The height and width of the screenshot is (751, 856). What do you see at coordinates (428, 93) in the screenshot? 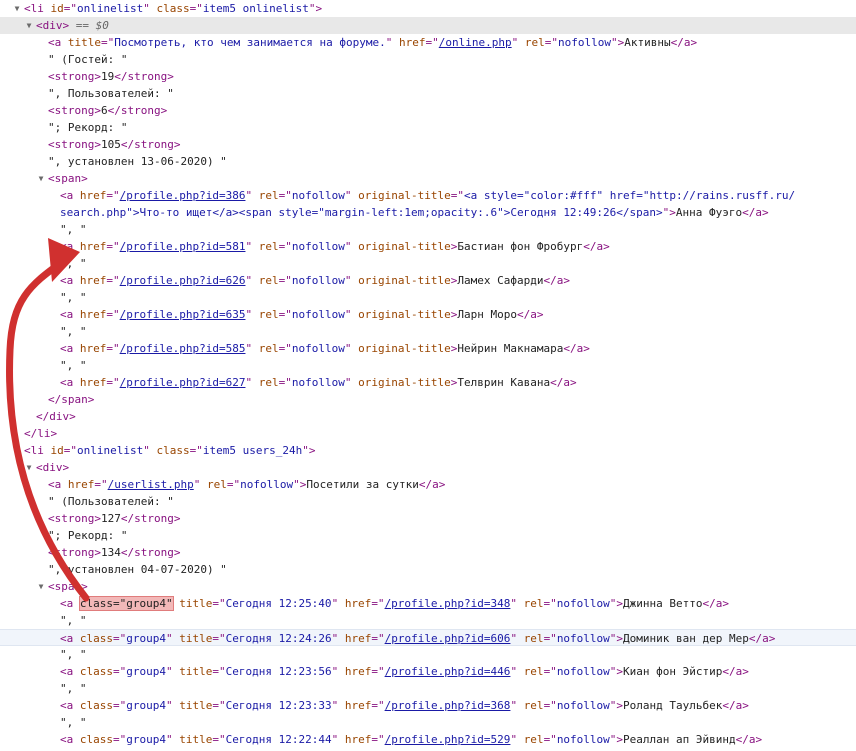
I see `dom-node-line: ", Пользователей: "` at bounding box center [428, 93].